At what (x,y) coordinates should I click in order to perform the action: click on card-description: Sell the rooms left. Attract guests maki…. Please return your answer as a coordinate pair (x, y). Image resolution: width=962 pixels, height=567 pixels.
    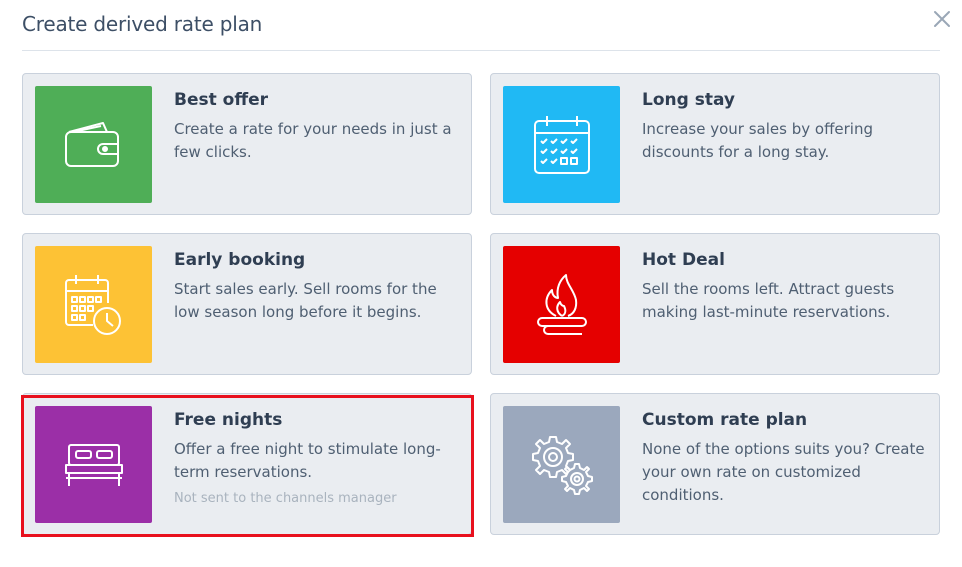
    Looking at the image, I should click on (768, 300).